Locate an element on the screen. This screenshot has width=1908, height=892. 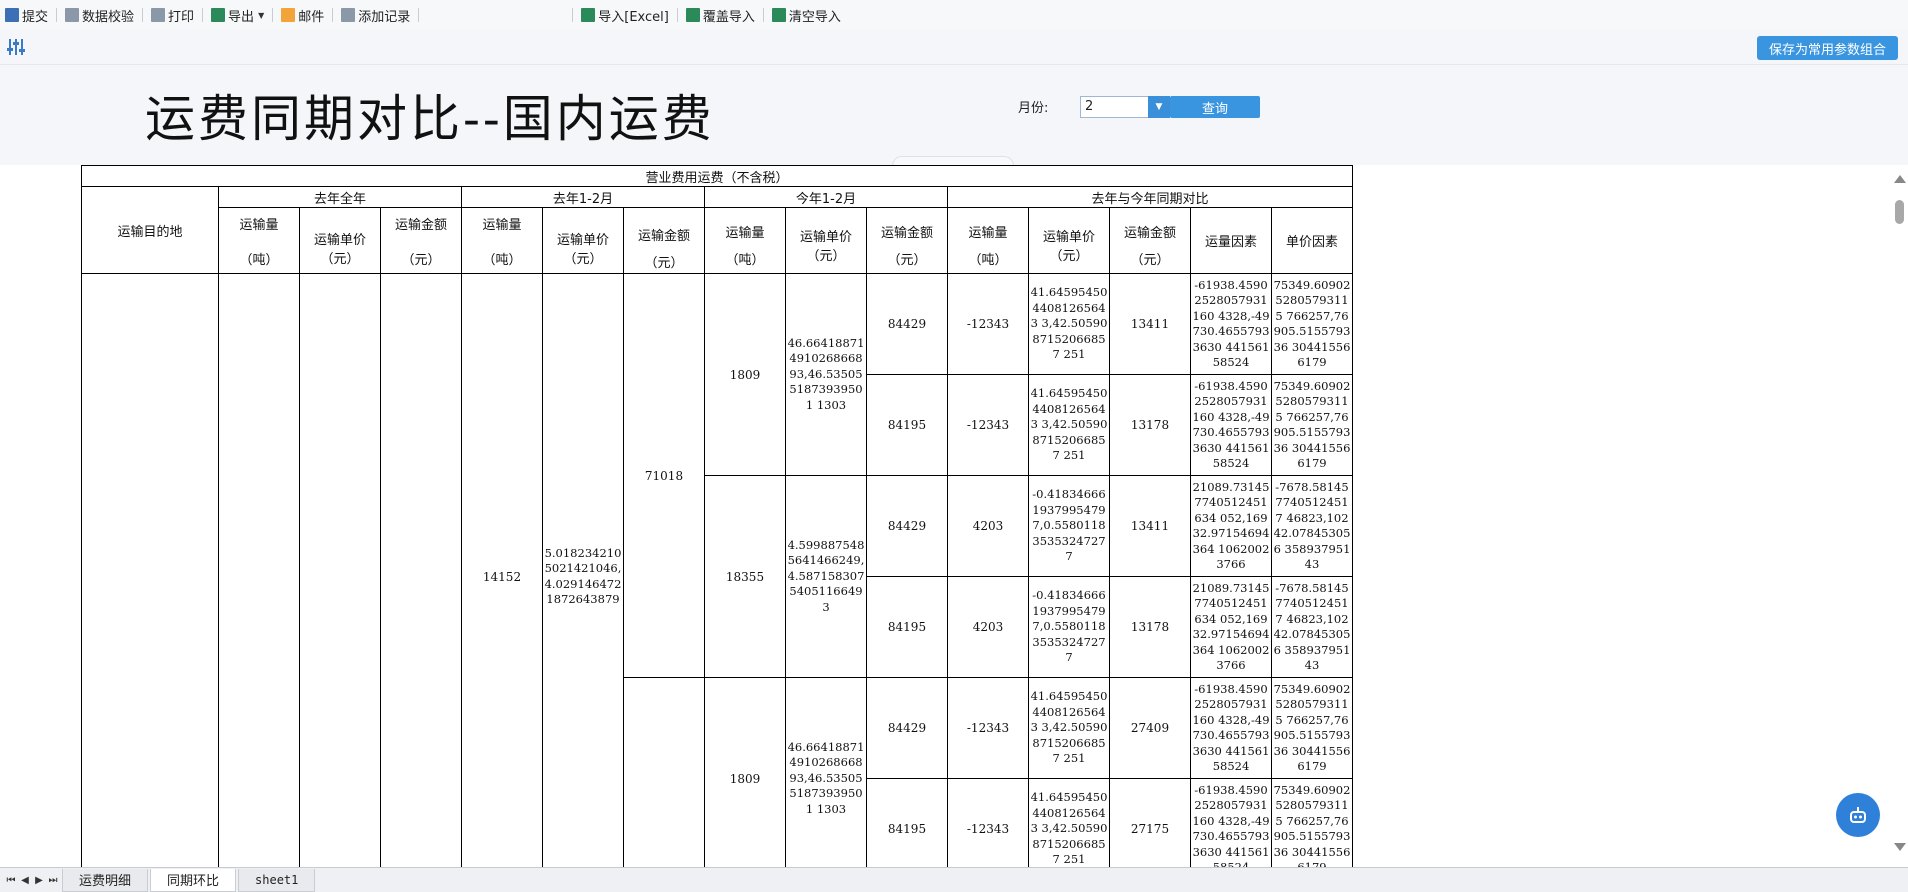
prev-sheet-icon: ◀ is located at coordinates (25, 880).